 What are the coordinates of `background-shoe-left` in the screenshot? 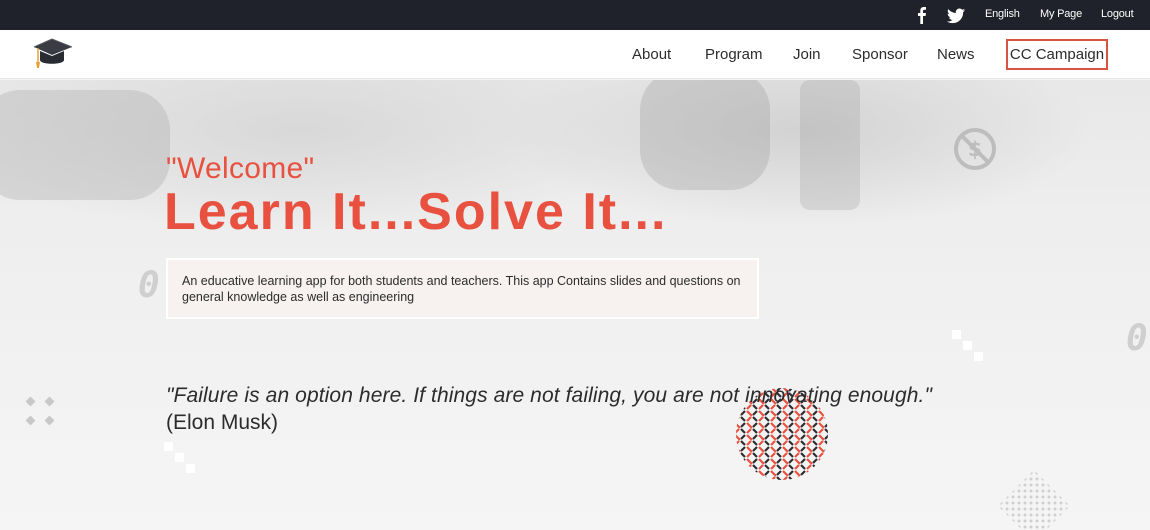 It's located at (85, 145).